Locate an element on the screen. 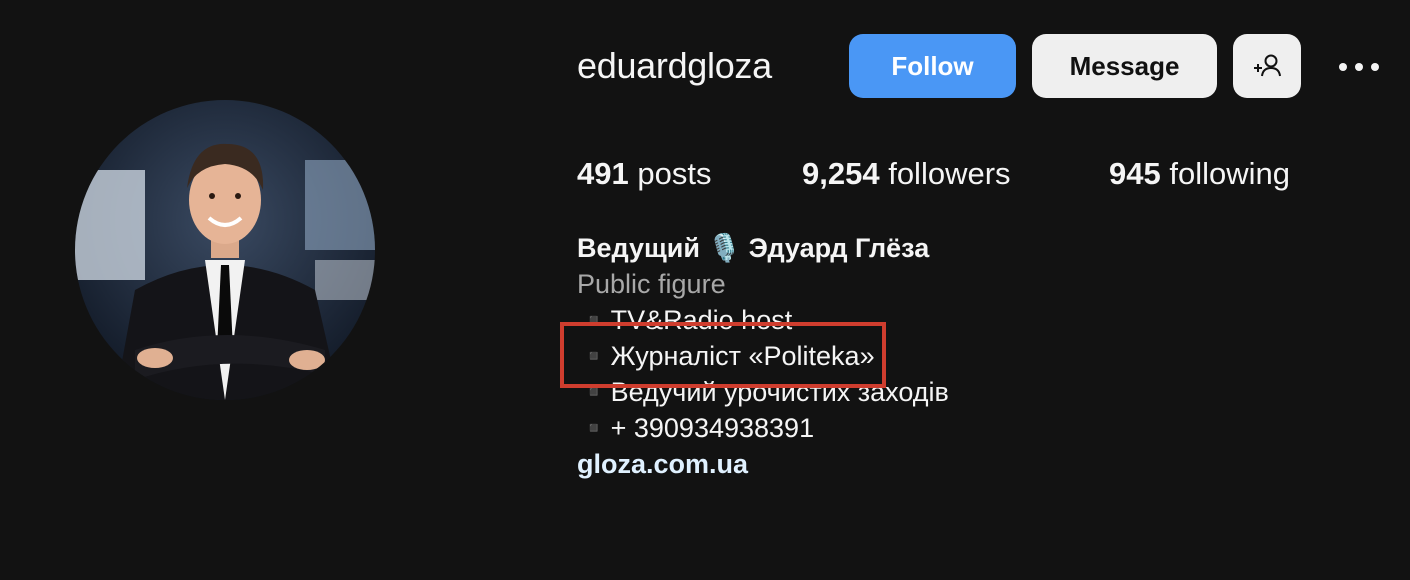 This screenshot has width=1410, height=580. following-label: following is located at coordinates (1229, 173).